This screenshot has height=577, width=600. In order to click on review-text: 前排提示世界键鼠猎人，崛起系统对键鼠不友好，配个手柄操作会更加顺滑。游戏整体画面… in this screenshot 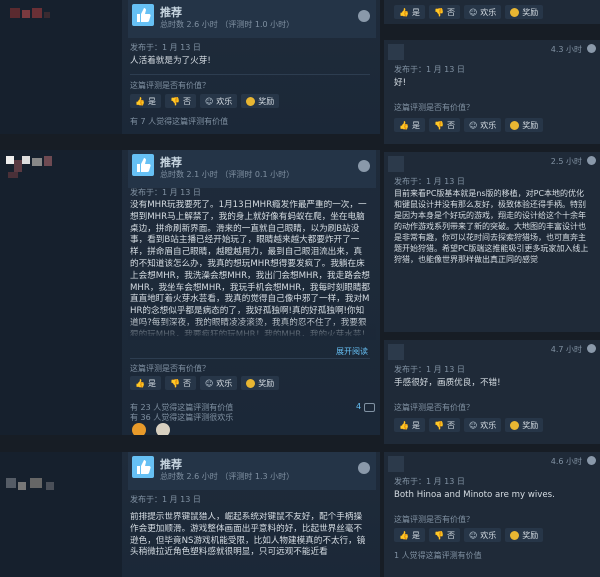, I will do `click(248, 535)`.